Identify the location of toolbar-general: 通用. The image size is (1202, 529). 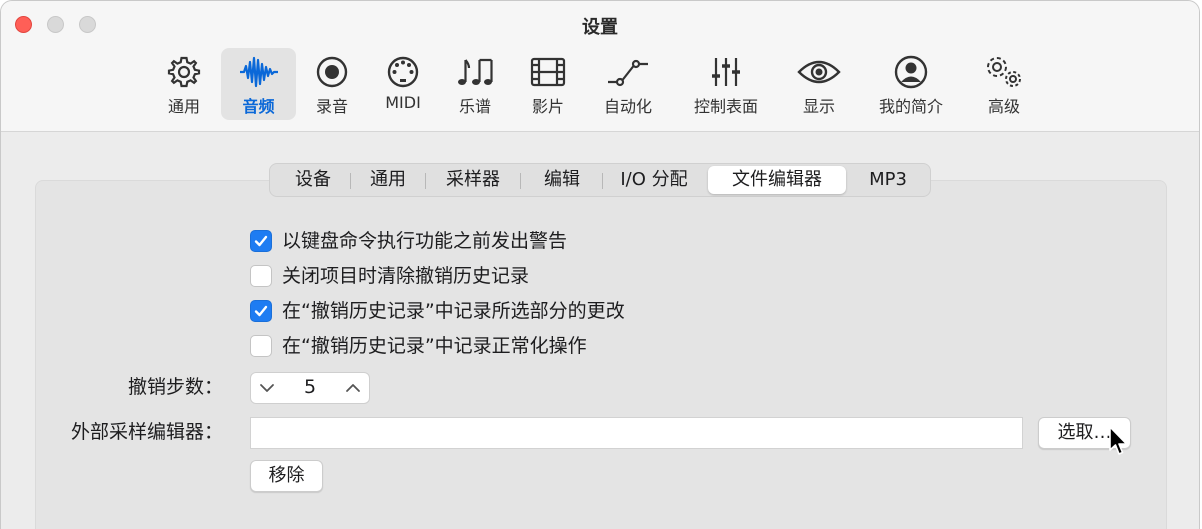
(184, 84).